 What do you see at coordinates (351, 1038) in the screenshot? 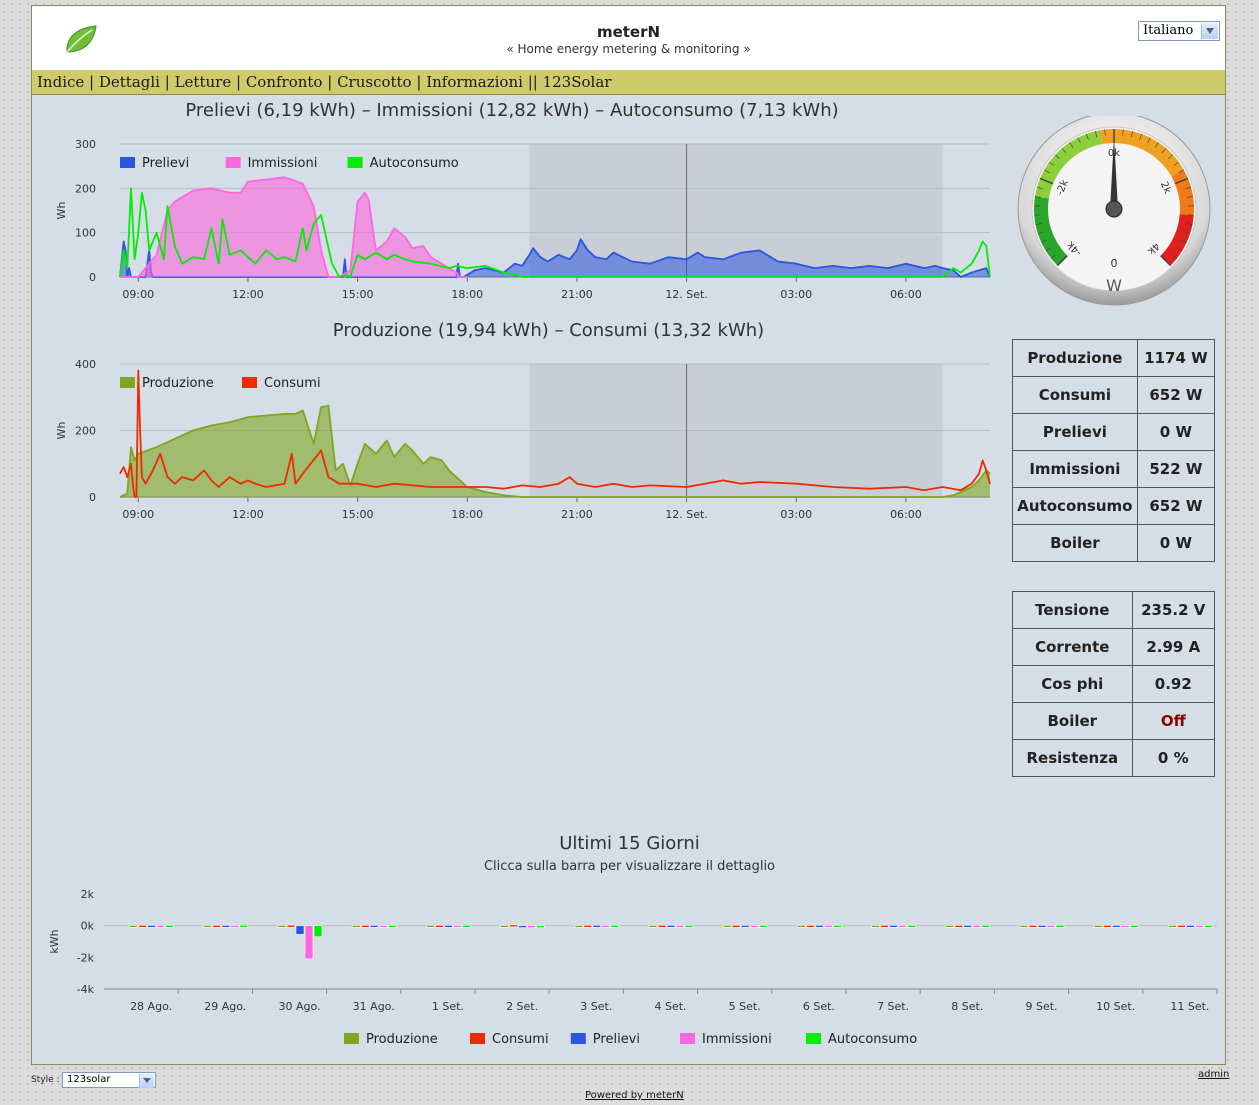
I see `legend-swatch-produzione` at bounding box center [351, 1038].